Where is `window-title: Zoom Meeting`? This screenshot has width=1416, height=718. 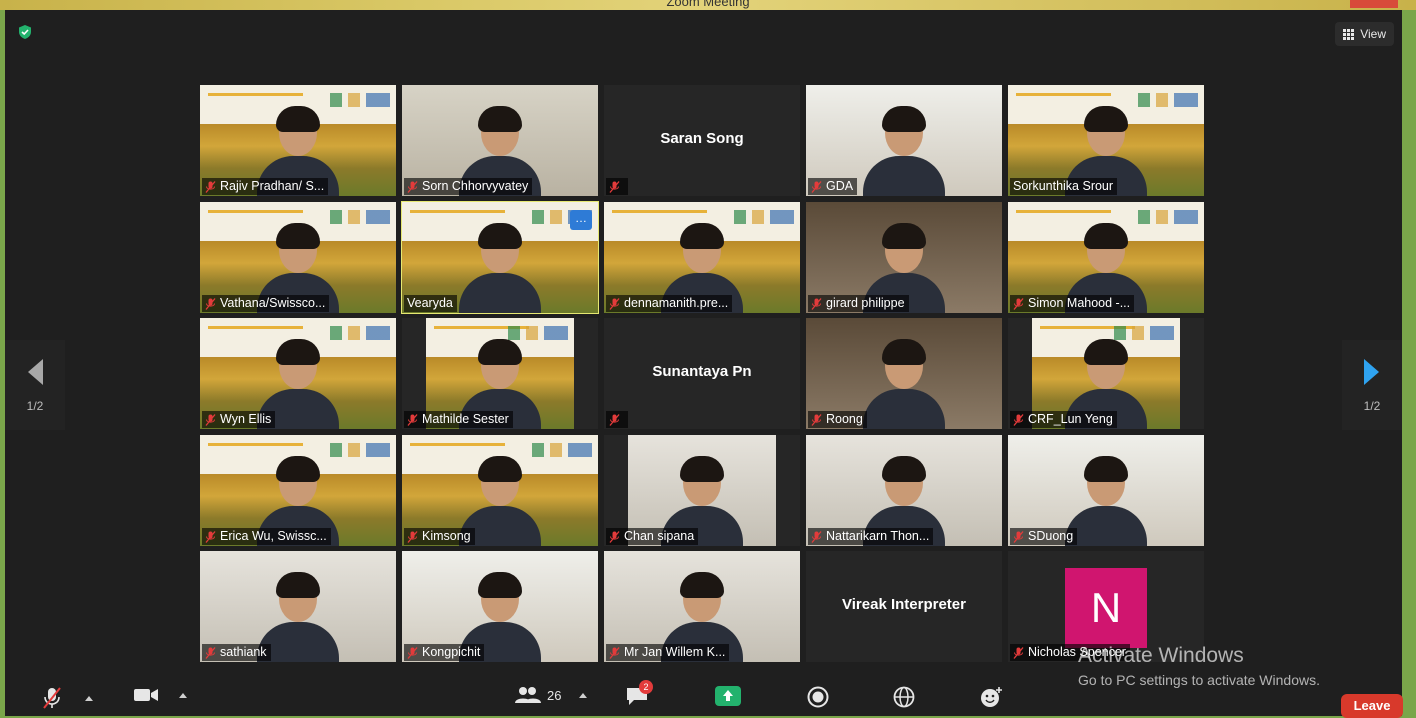
window-title: Zoom Meeting is located at coordinates (708, 4).